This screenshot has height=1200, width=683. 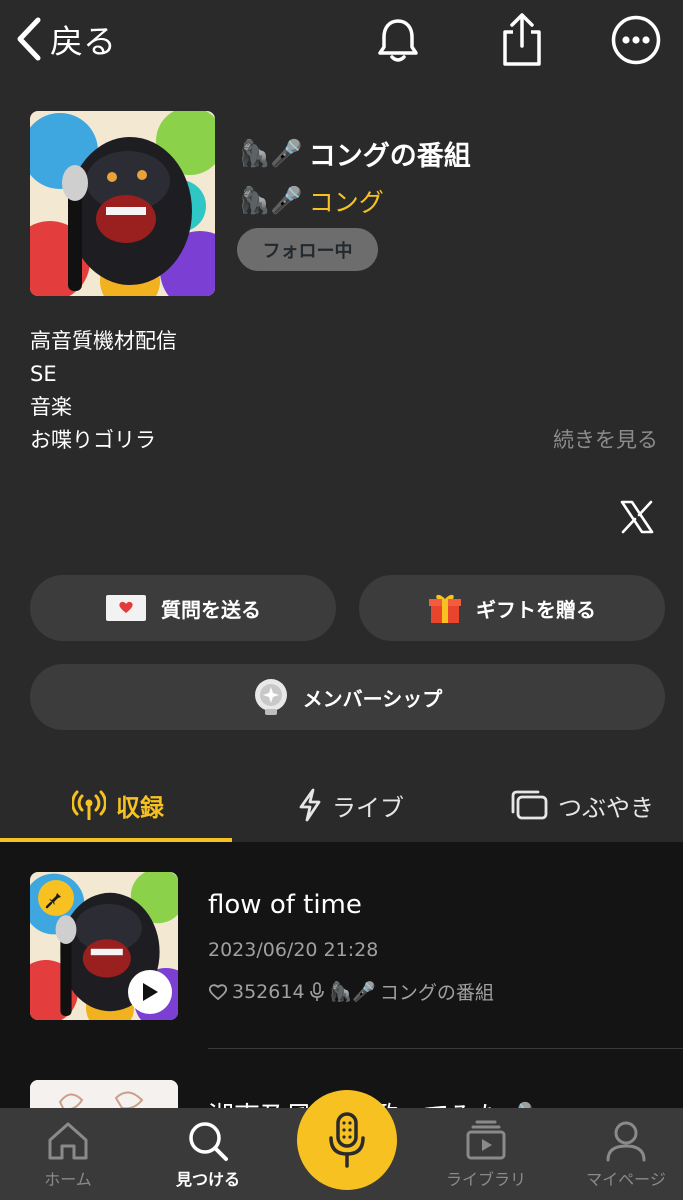 What do you see at coordinates (83, 41) in the screenshot?
I see `back-label: 戻る` at bounding box center [83, 41].